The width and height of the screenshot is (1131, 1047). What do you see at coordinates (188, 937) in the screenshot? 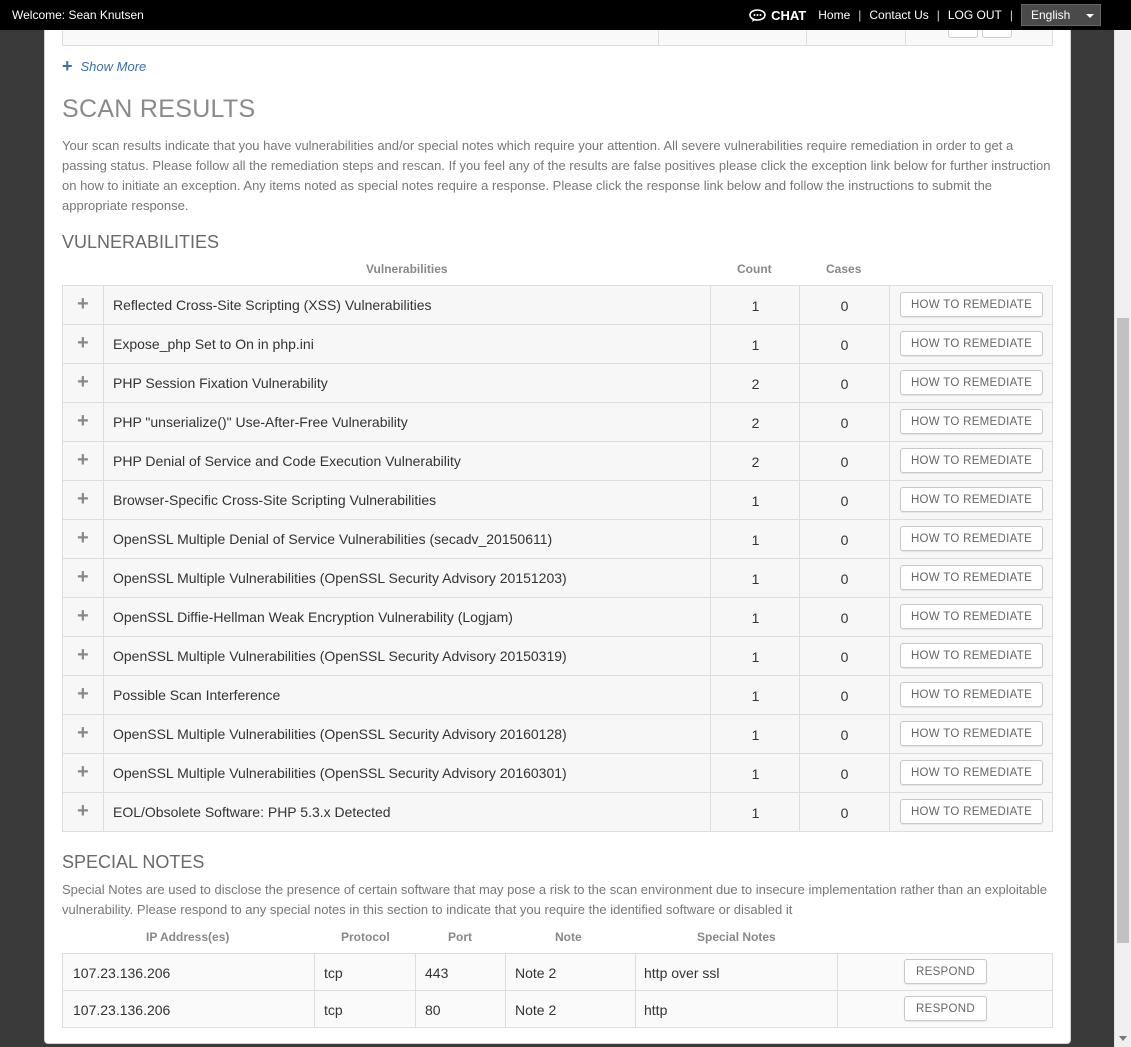
I see `col-header-ip: IP Address(es)` at bounding box center [188, 937].